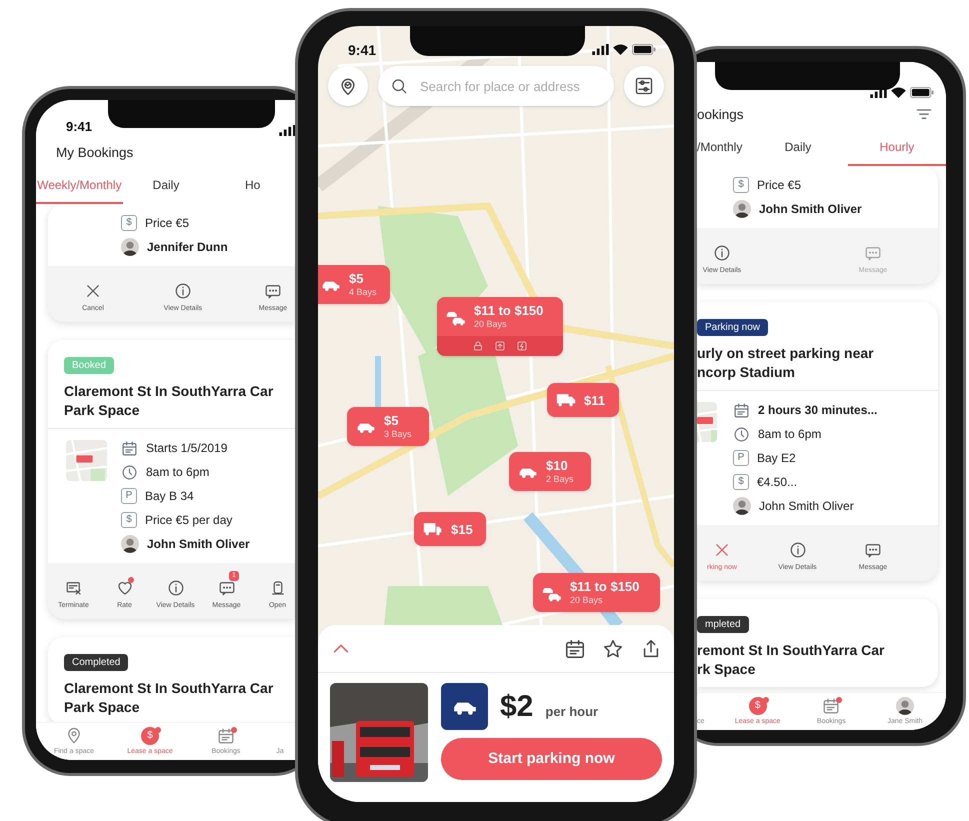 The height and width of the screenshot is (821, 969). What do you see at coordinates (95, 153) in the screenshot?
I see `screen-title: My Bookings` at bounding box center [95, 153].